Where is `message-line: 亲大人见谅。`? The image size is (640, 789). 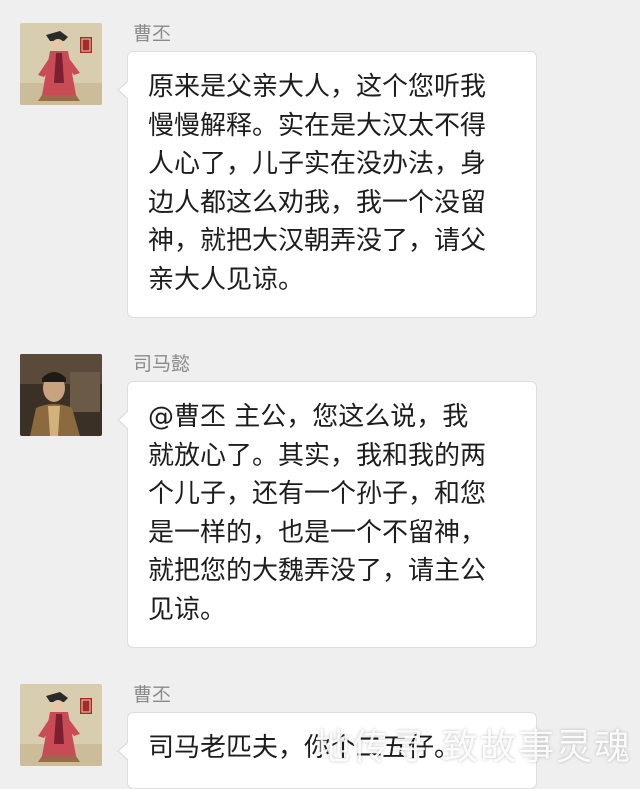
message-line: 亲大人见谅。 is located at coordinates (226, 279).